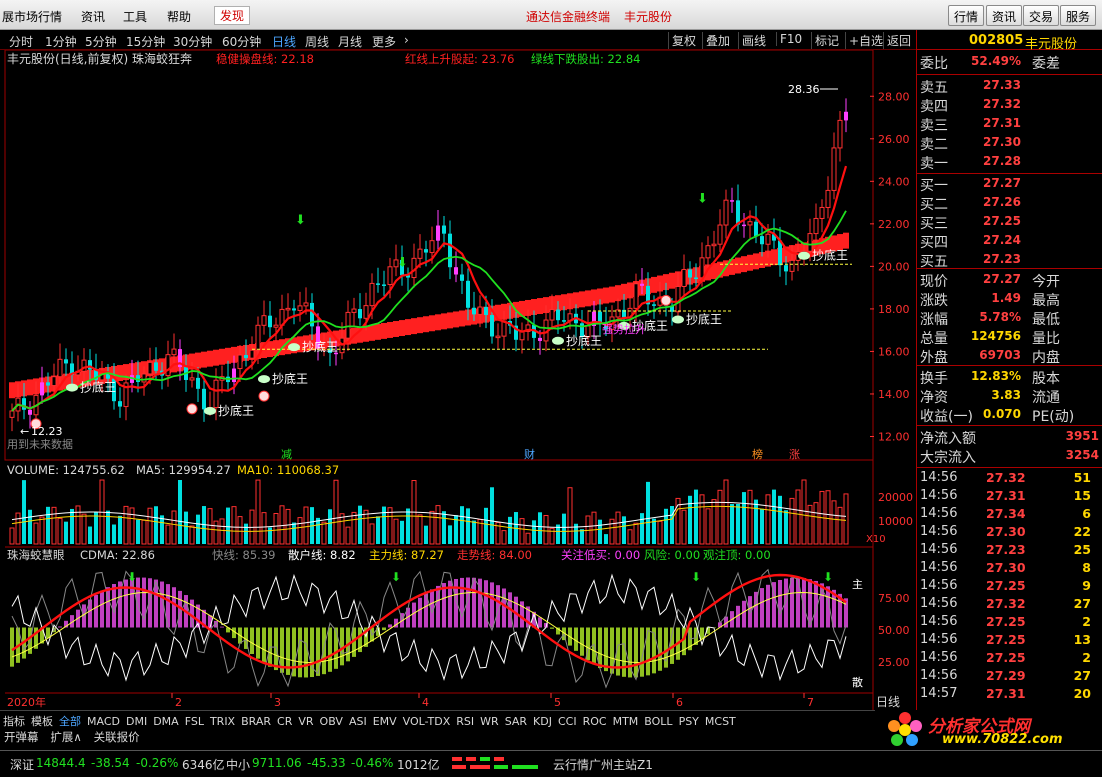 The width and height of the screenshot is (1102, 777). I want to click on indicator-tab-dmi: DMI, so click(136, 720).